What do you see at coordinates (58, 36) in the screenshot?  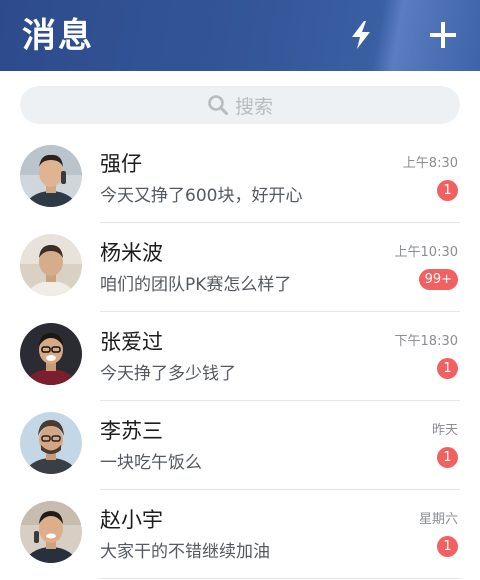 I see `page-title: 消息` at bounding box center [58, 36].